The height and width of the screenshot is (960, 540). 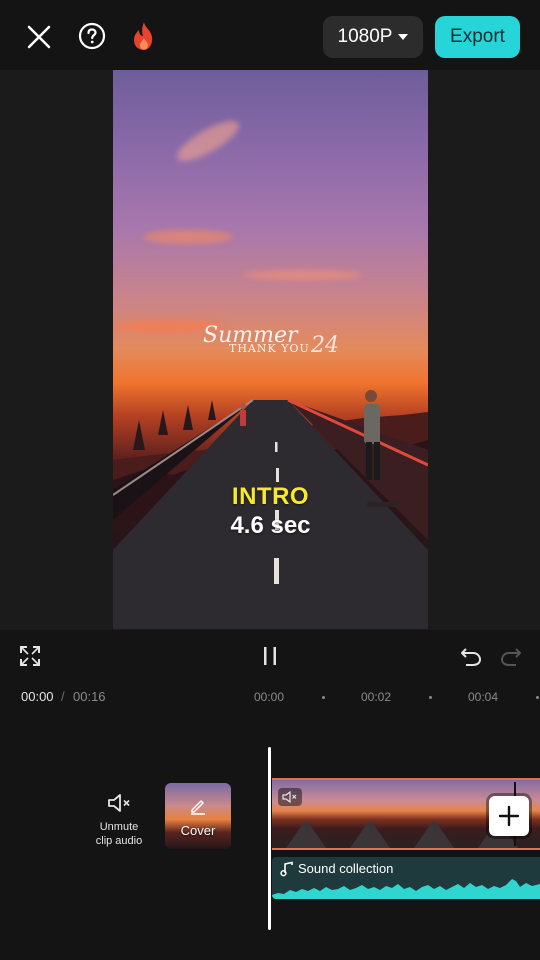 I want to click on help-icon, so click(x=92, y=36).